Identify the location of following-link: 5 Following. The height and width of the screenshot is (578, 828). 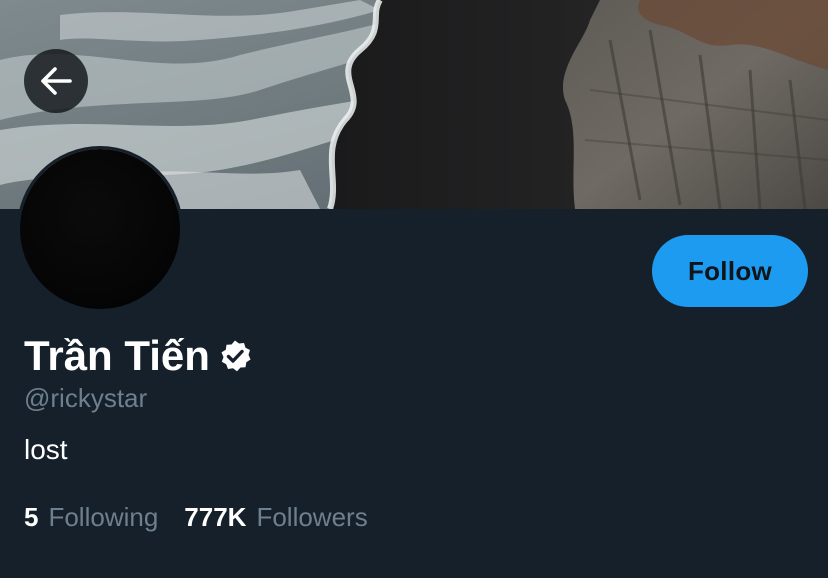
(91, 517).